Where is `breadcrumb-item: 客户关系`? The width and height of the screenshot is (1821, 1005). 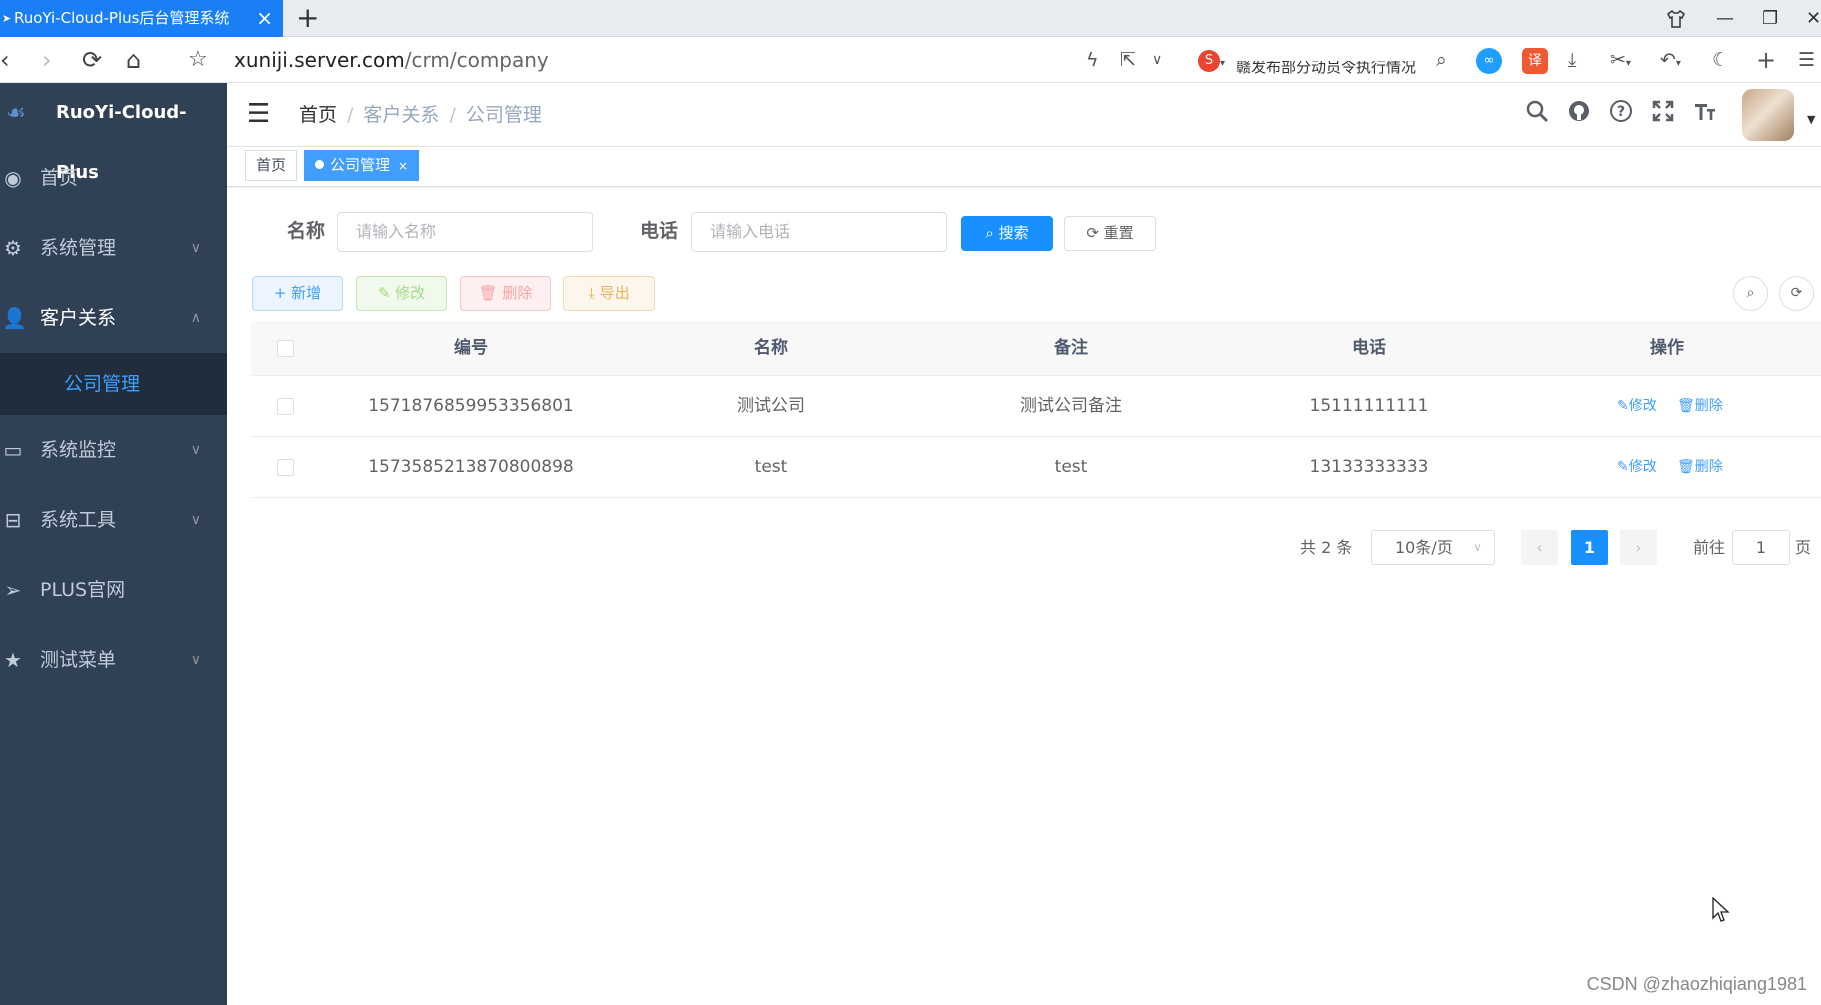 breadcrumb-item: 客户关系 is located at coordinates (401, 115).